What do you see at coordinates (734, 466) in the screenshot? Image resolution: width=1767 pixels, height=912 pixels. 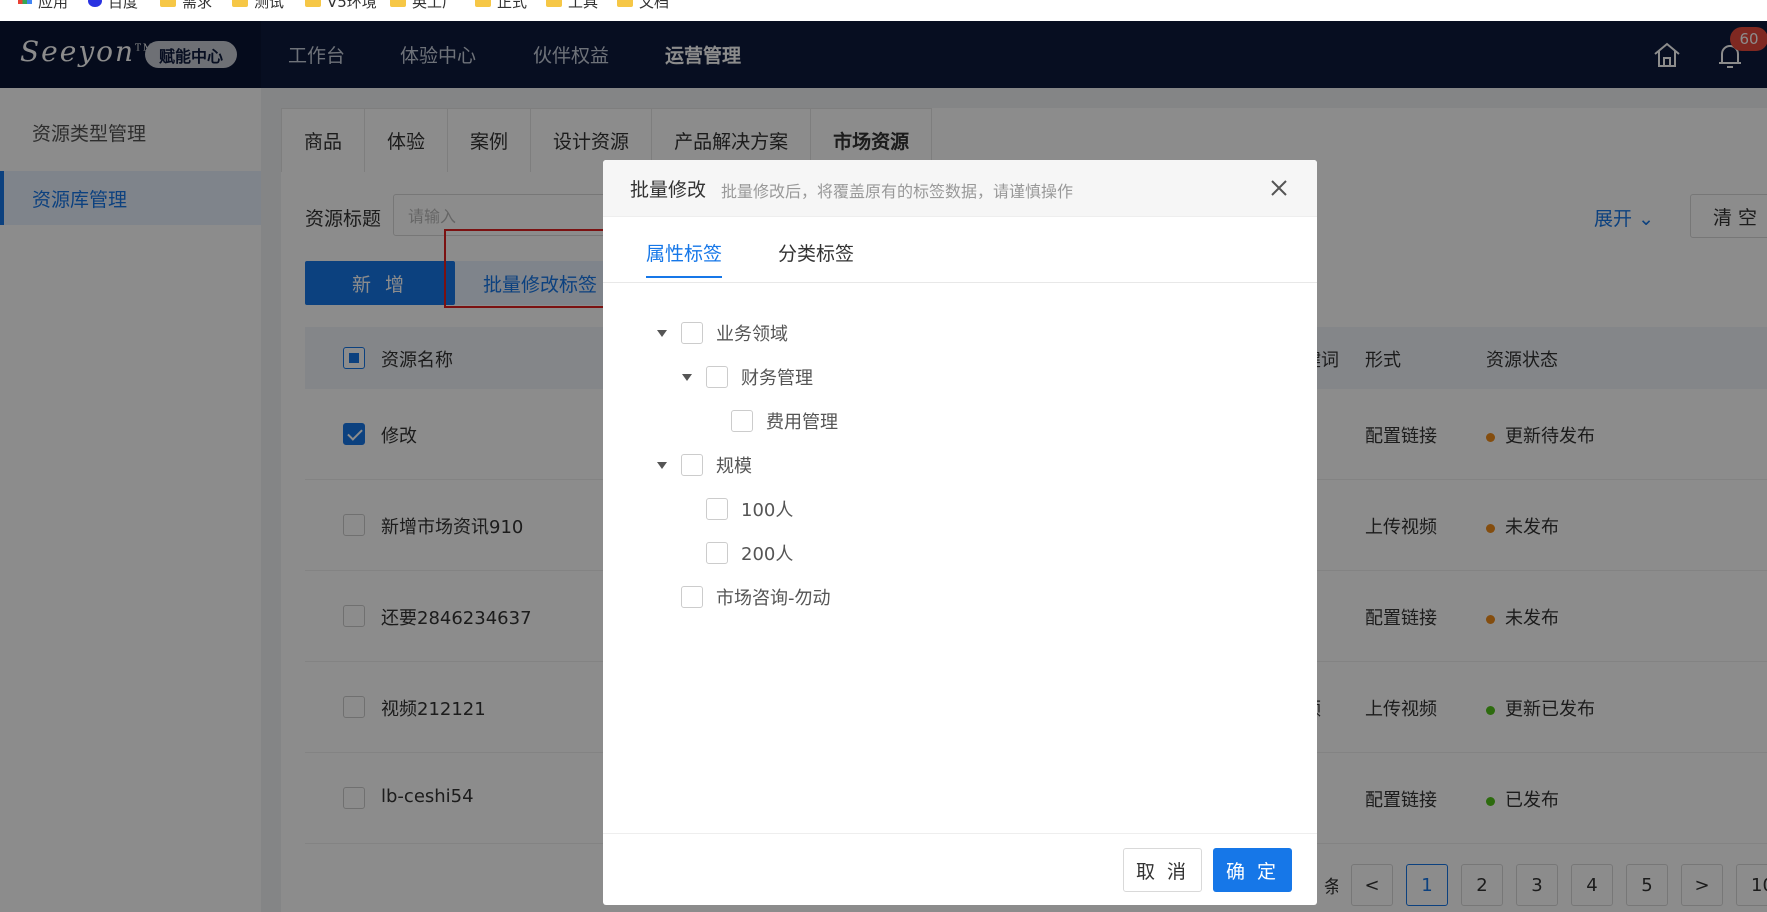 I see `tree-node-label: 规模` at bounding box center [734, 466].